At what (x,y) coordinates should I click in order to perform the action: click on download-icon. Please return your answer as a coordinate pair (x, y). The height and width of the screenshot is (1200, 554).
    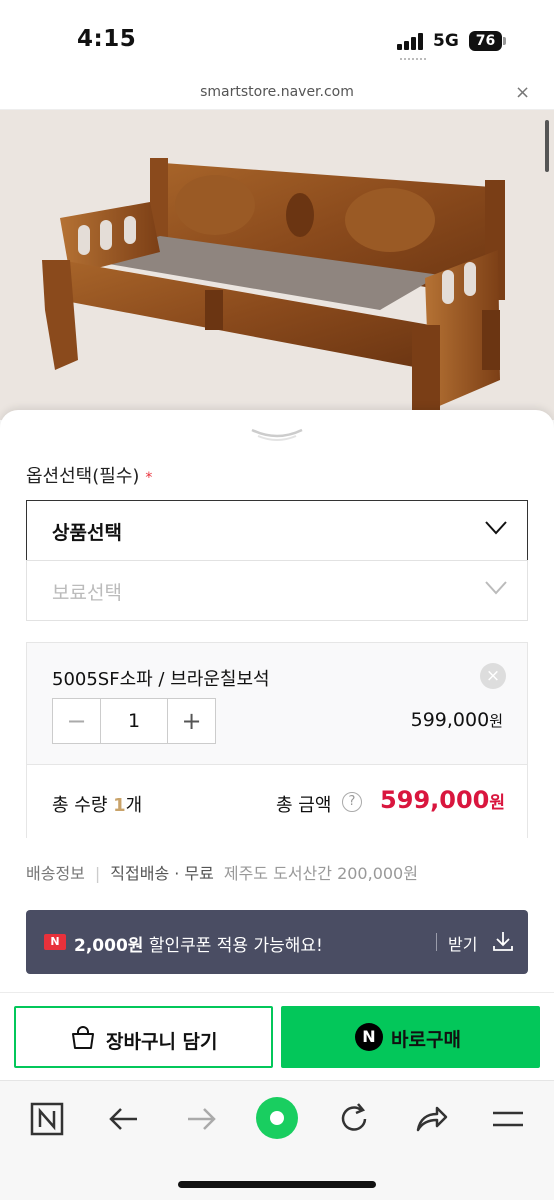
    Looking at the image, I should click on (503, 941).